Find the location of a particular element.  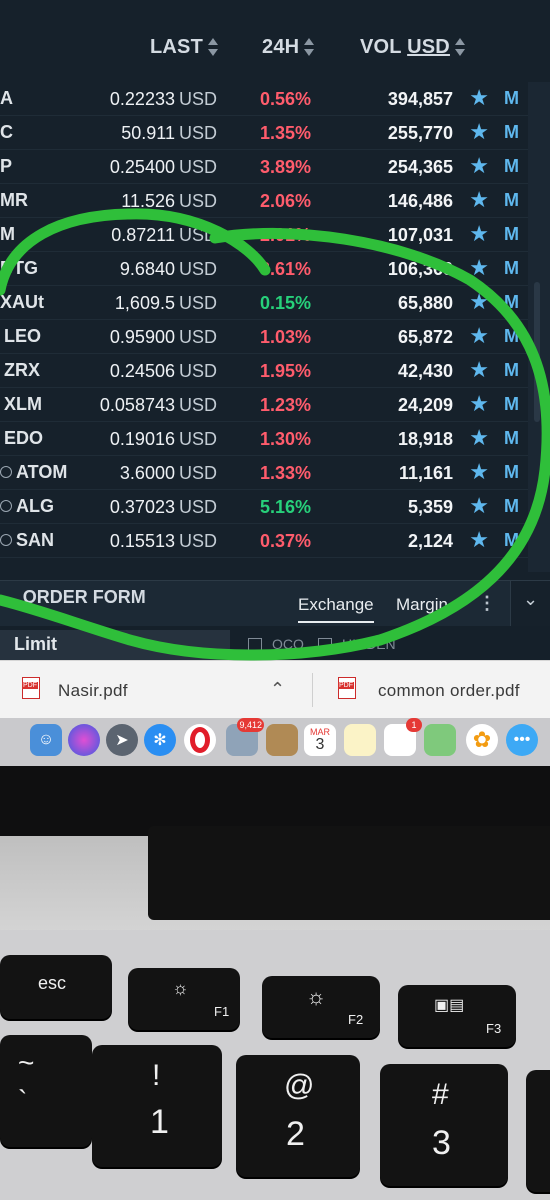

key-3: # 3 is located at coordinates (444, 1125).